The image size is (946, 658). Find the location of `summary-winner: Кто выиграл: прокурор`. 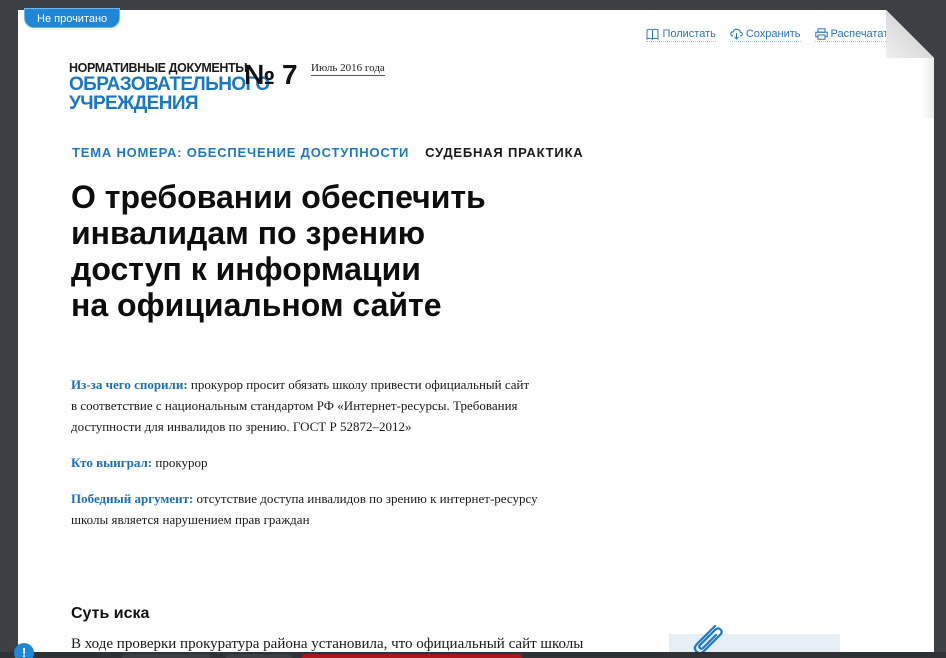

summary-winner: Кто выиграл: прокурор is located at coordinates (331, 462).